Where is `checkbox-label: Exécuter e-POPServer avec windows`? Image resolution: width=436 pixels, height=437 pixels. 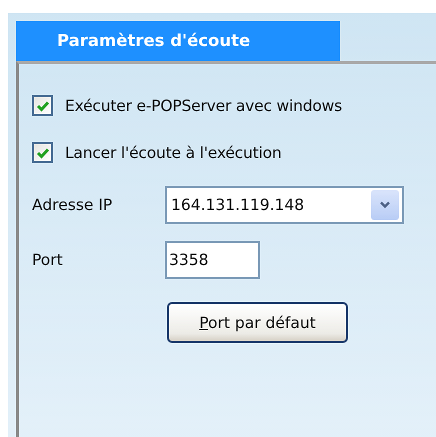 checkbox-label: Exécuter e-POPServer avec windows is located at coordinates (203, 105).